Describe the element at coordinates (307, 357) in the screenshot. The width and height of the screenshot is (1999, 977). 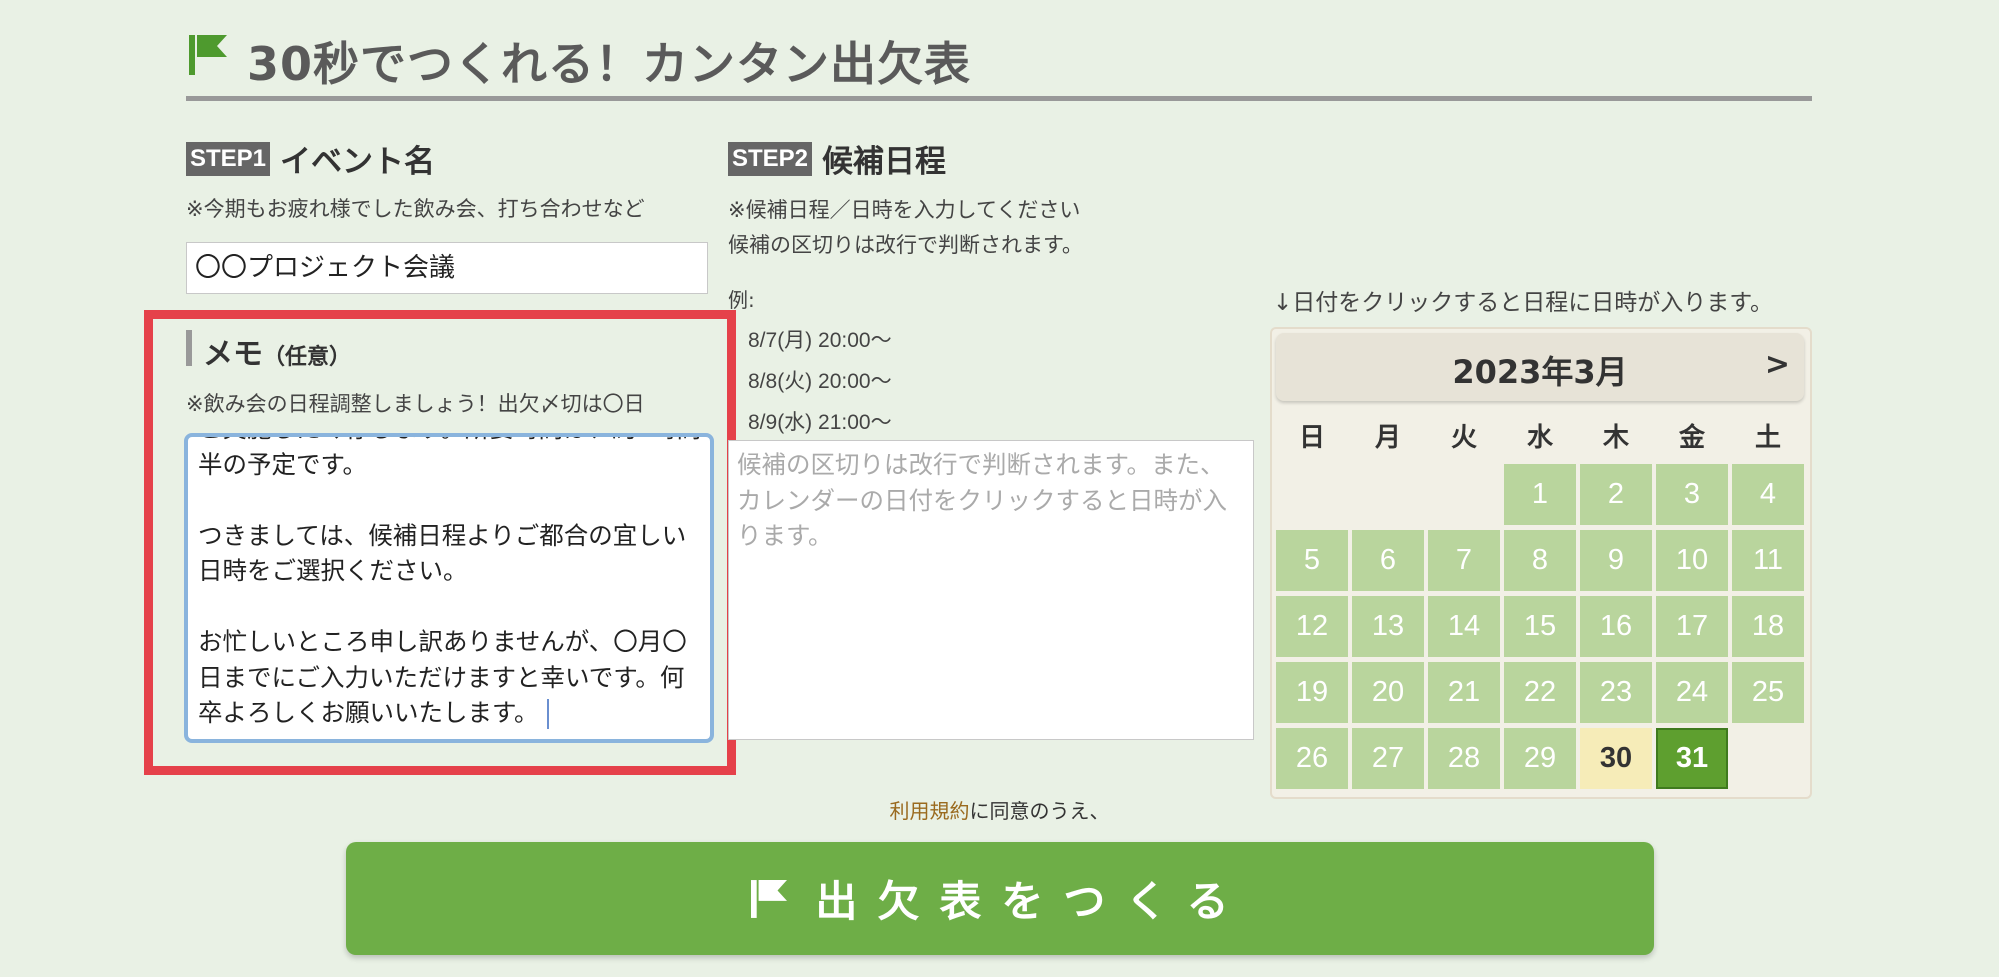
I see `memo-optional-label: （任意）` at that location.